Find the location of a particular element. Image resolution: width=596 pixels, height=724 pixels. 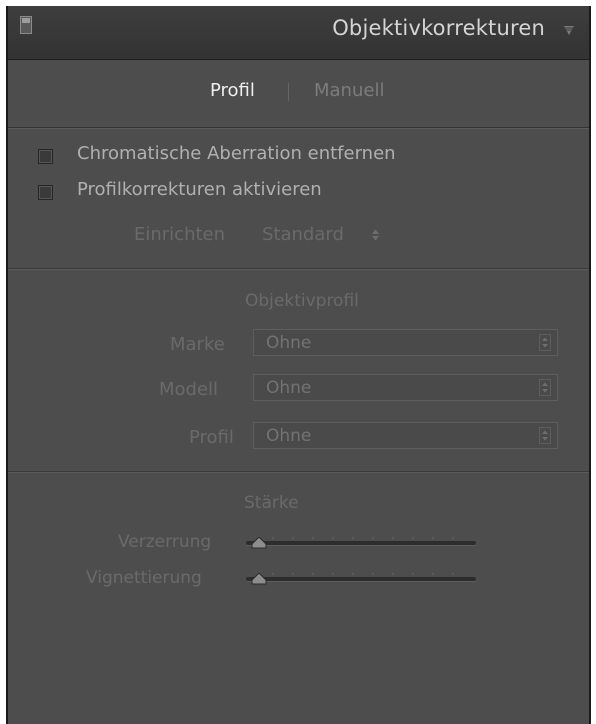

profil-select: Ohne is located at coordinates (405, 435).